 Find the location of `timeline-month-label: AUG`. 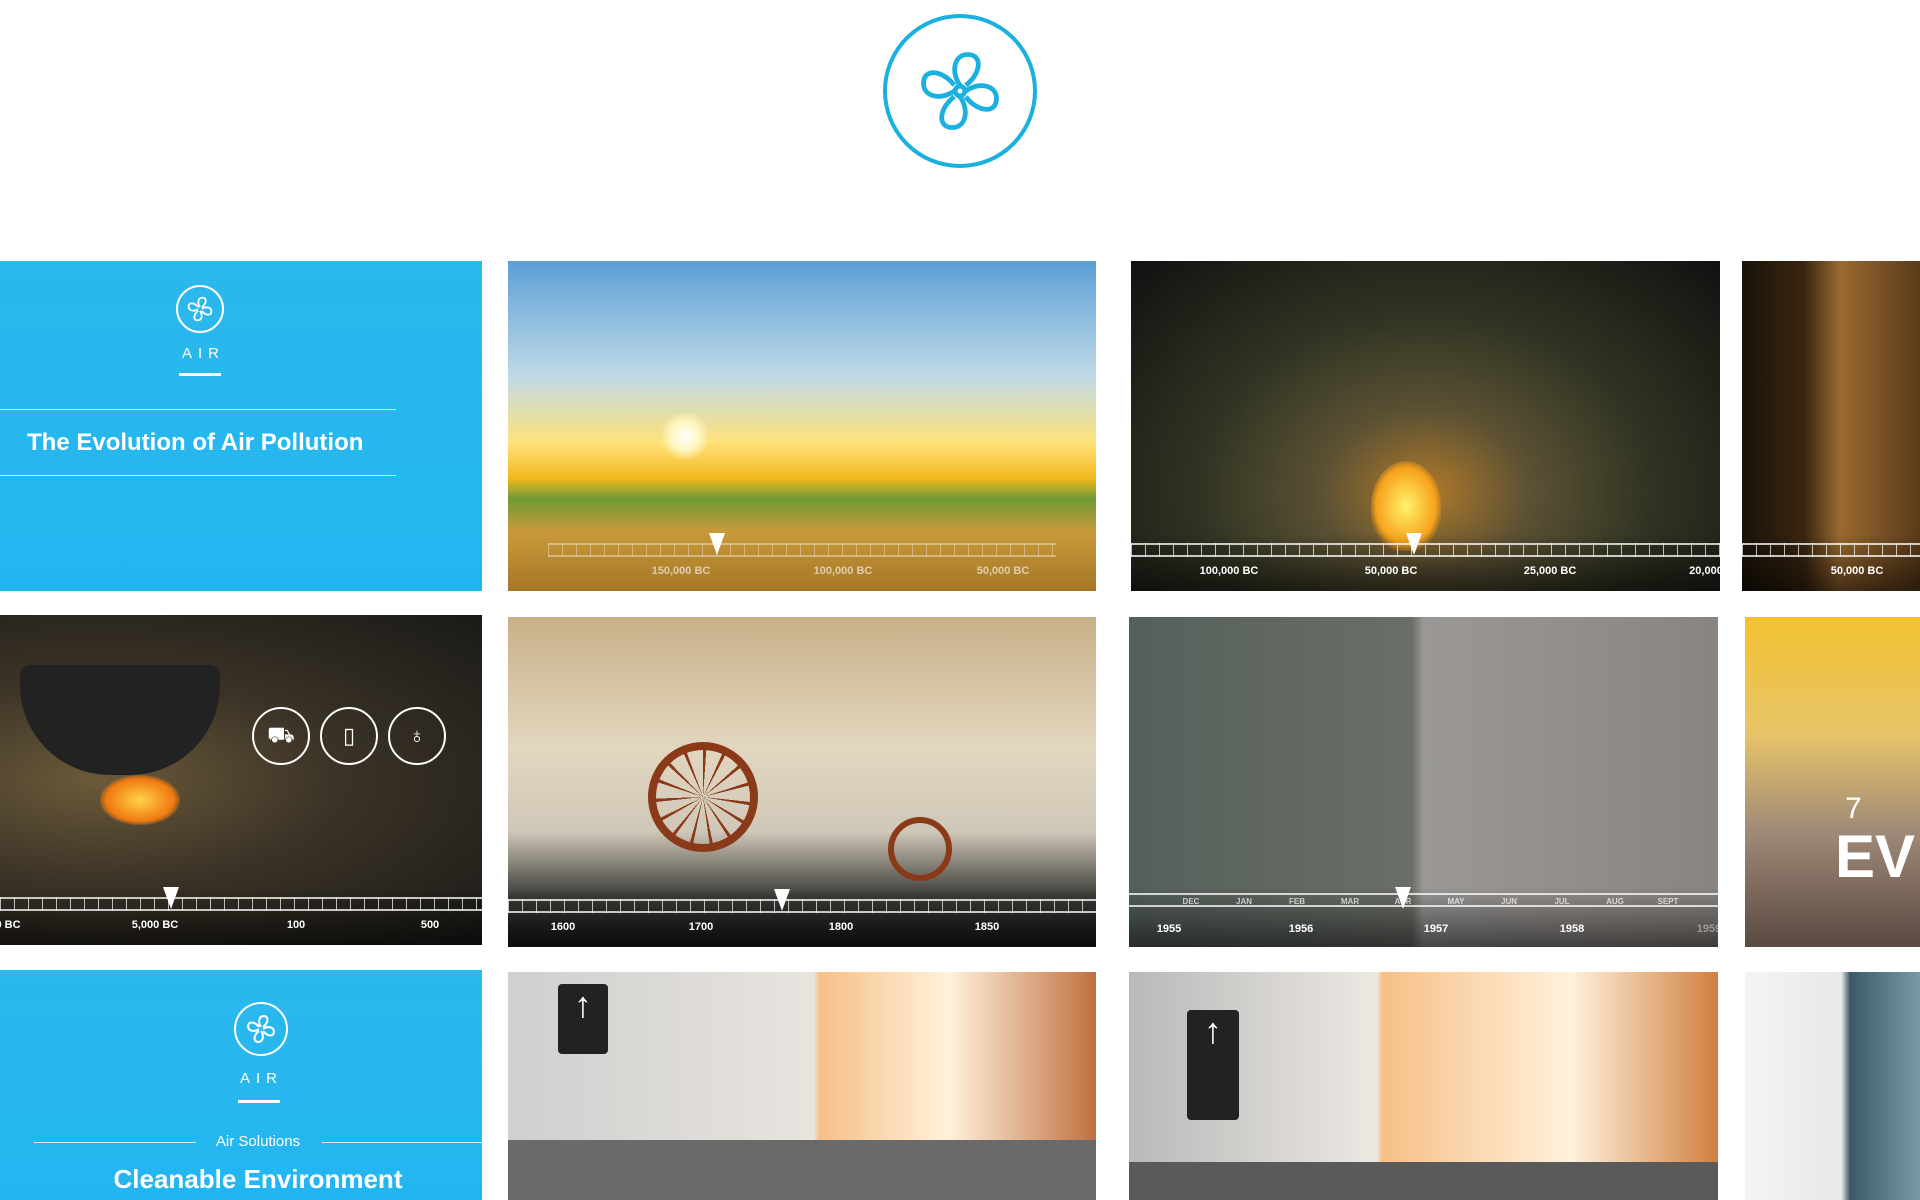

timeline-month-label: AUG is located at coordinates (1615, 901).